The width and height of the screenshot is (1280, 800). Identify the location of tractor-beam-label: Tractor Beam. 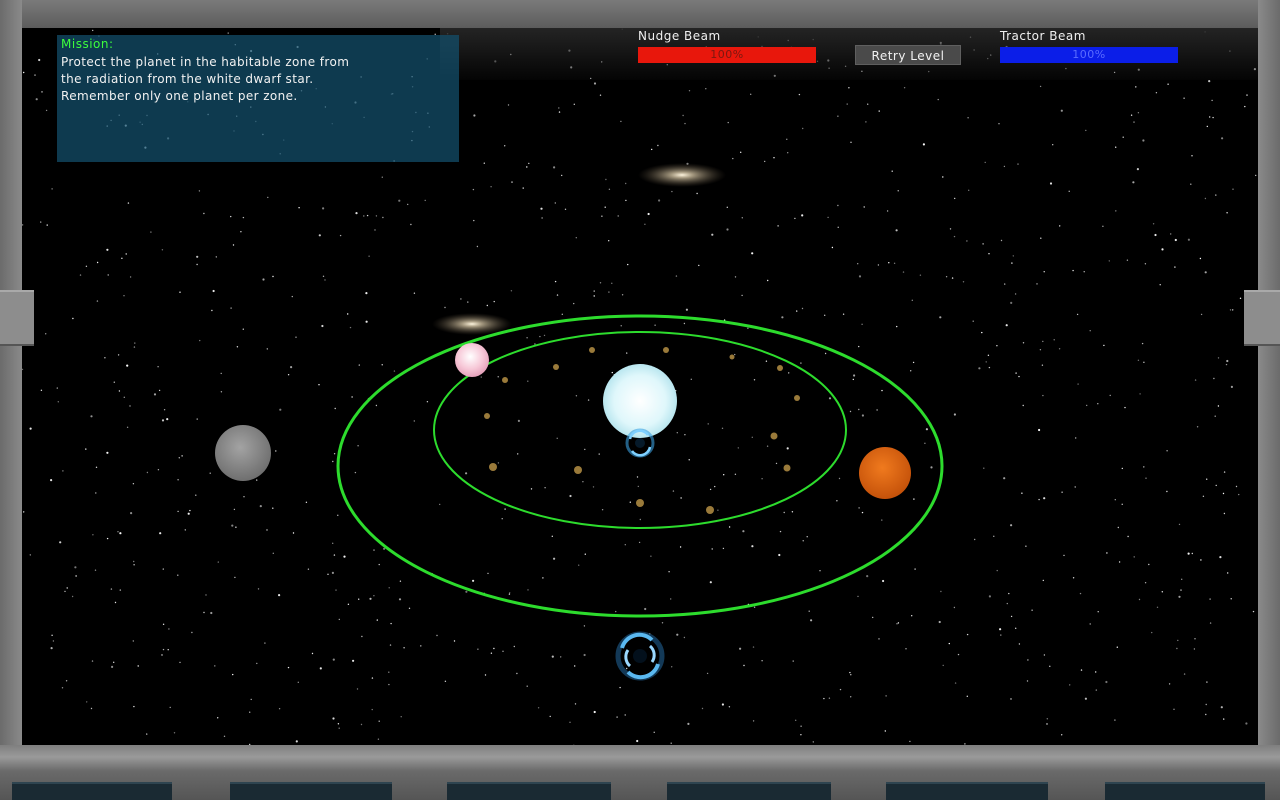
(1043, 36).